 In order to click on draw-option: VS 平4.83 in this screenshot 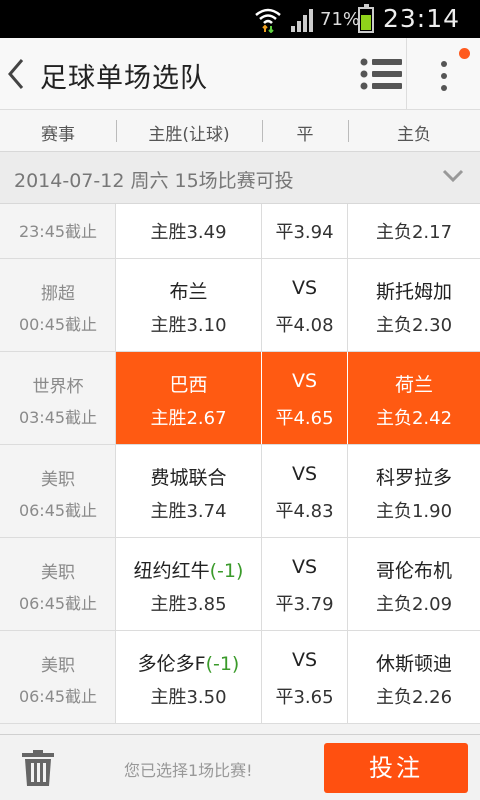, I will do `click(305, 491)`.